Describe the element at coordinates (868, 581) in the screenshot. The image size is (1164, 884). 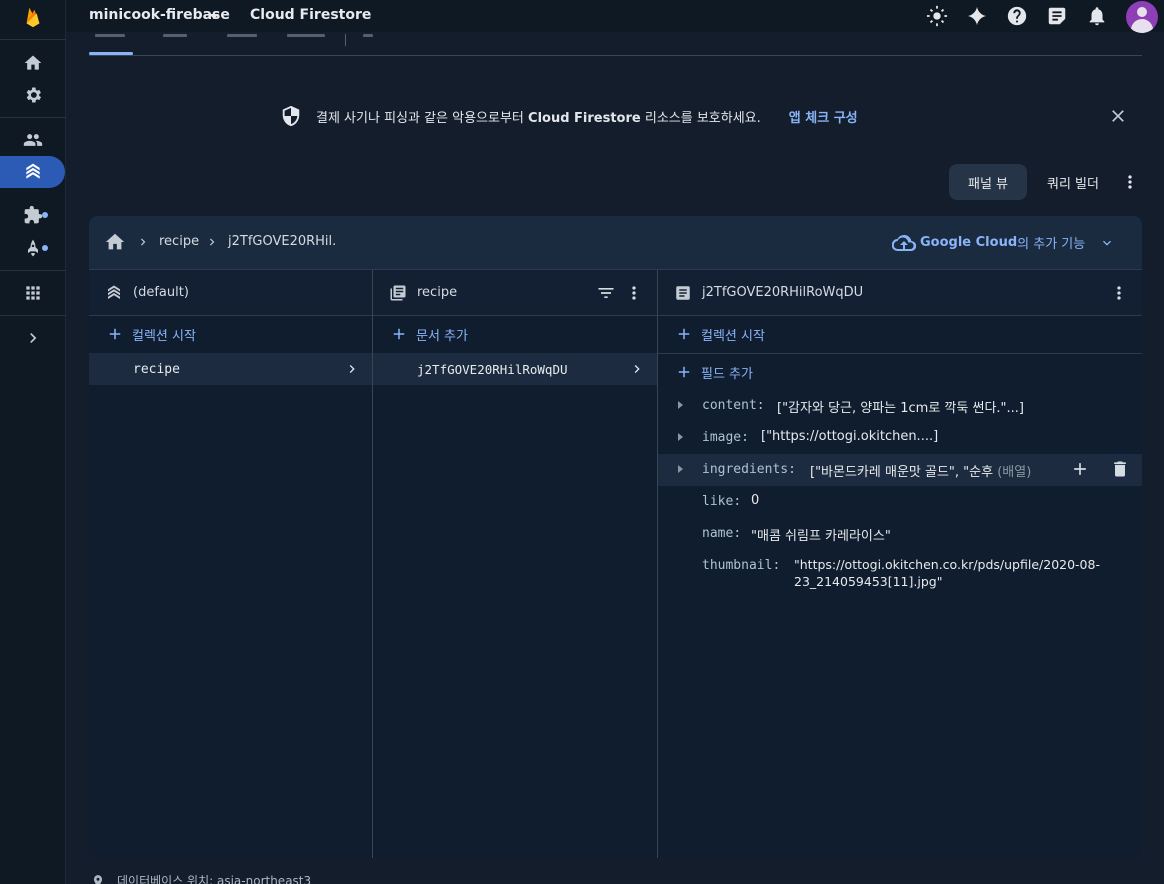
I see `field-value-wrap: 23_214059453[11].jpg"` at that location.